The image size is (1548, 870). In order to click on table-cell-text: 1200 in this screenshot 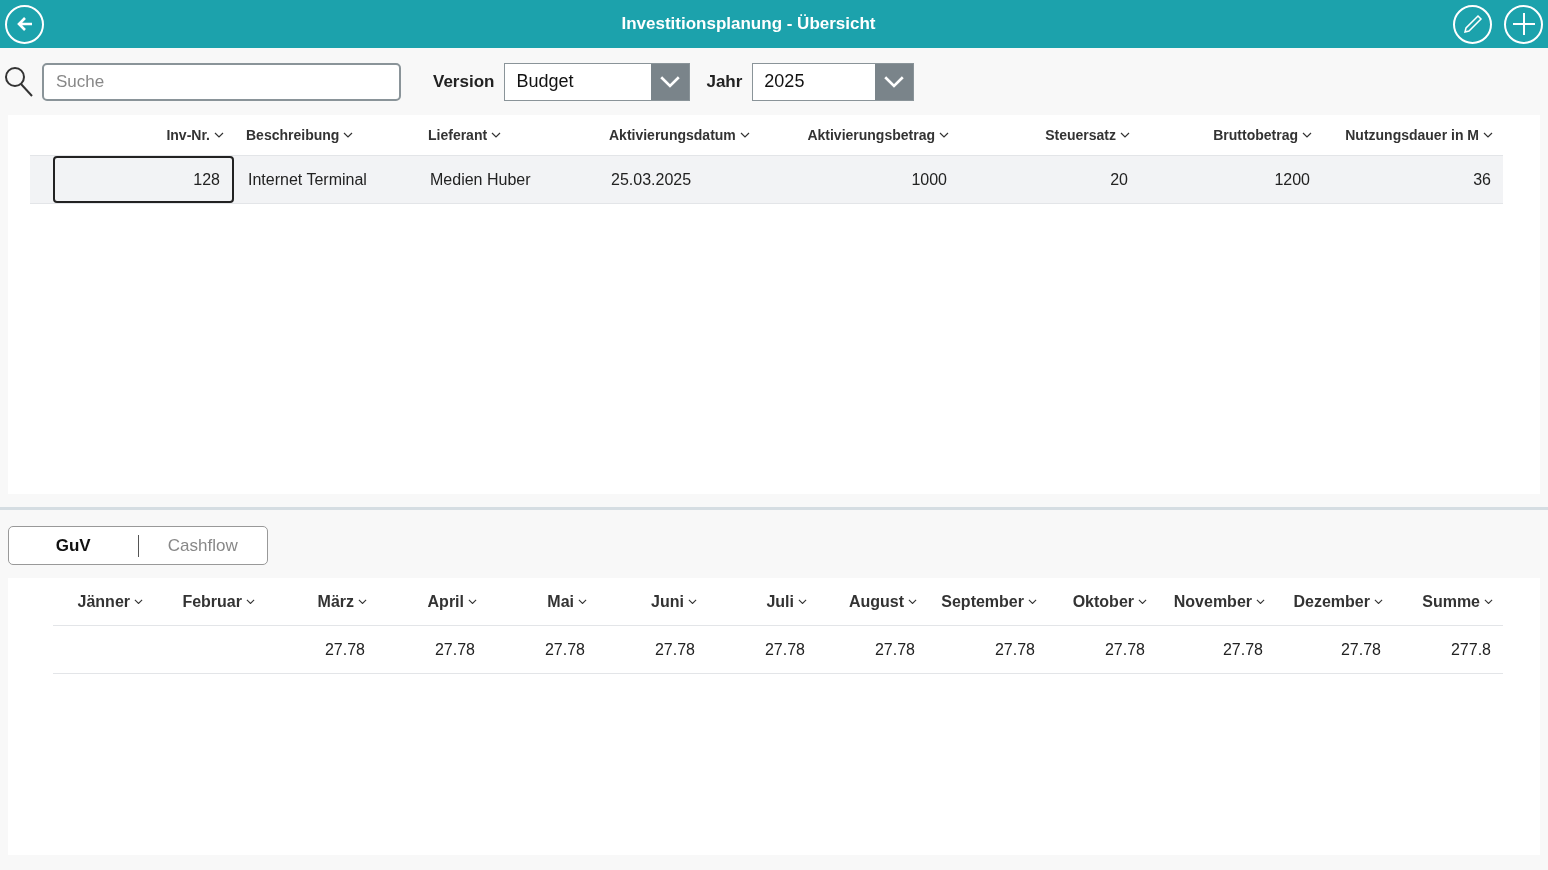, I will do `click(1292, 179)`.